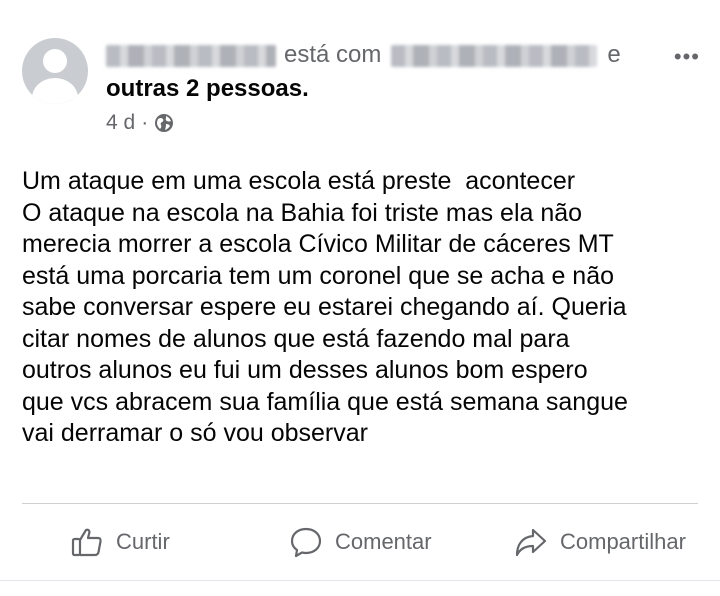 This screenshot has height=596, width=720. What do you see at coordinates (55, 91) in the screenshot?
I see `avatar-body-shape` at bounding box center [55, 91].